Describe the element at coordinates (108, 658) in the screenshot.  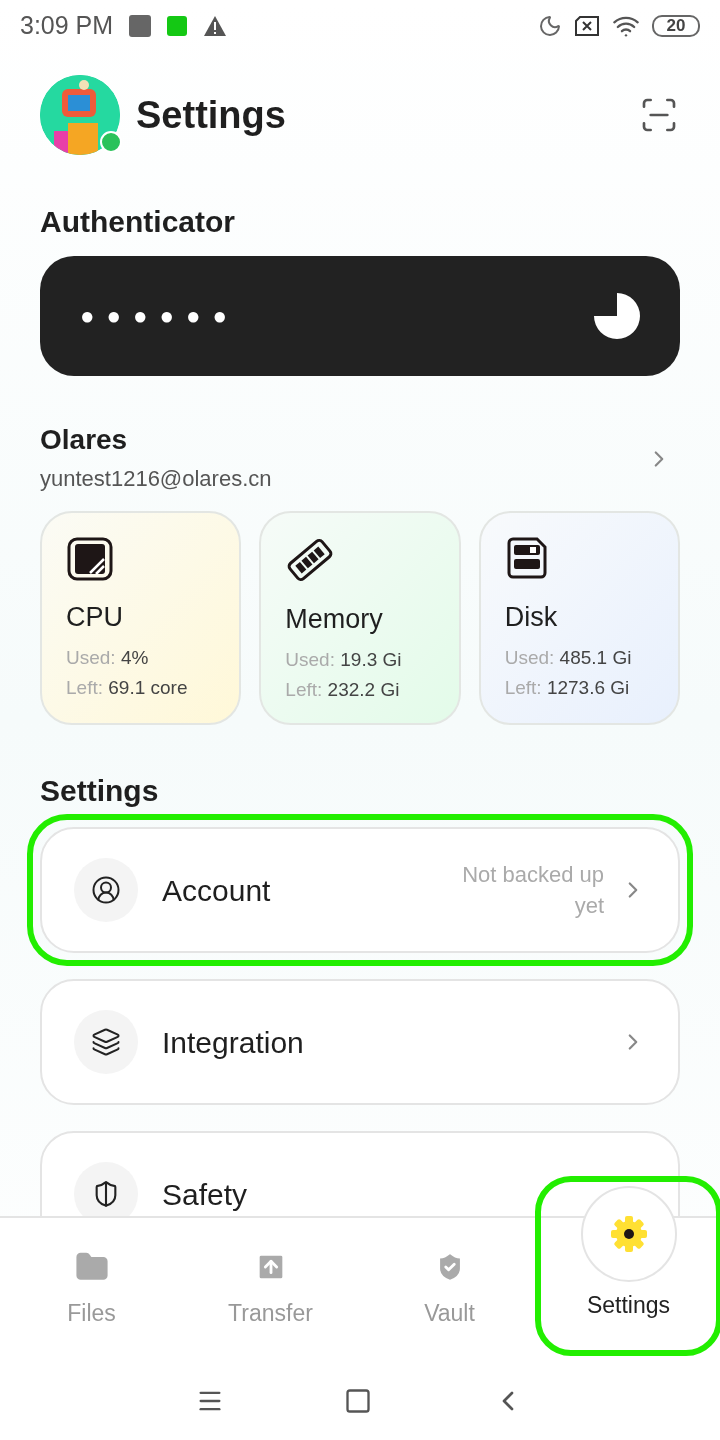
I see `resource-used: Used: 4%` at that location.